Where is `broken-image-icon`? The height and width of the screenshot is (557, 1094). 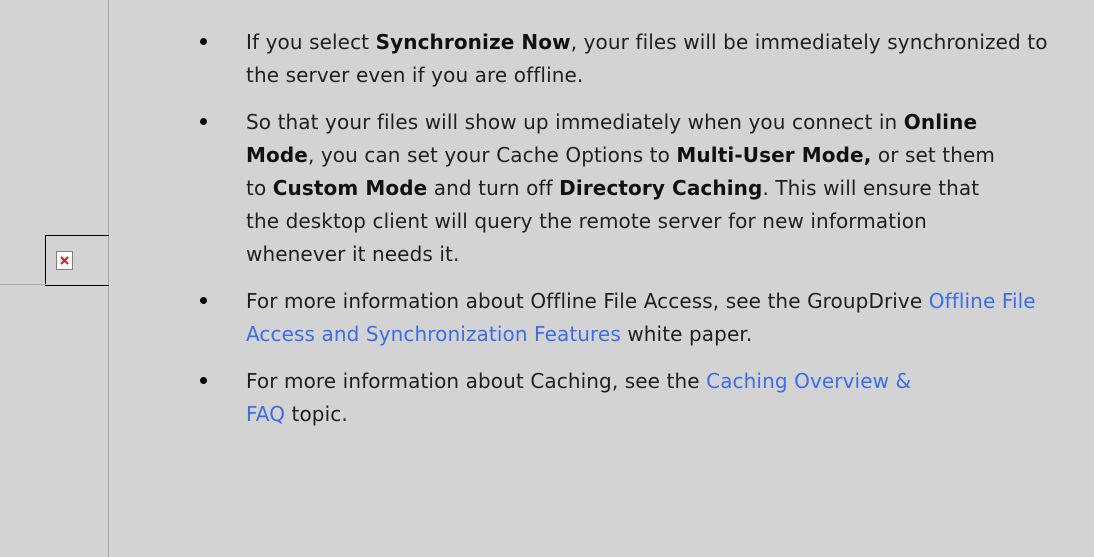 broken-image-icon is located at coordinates (64, 260).